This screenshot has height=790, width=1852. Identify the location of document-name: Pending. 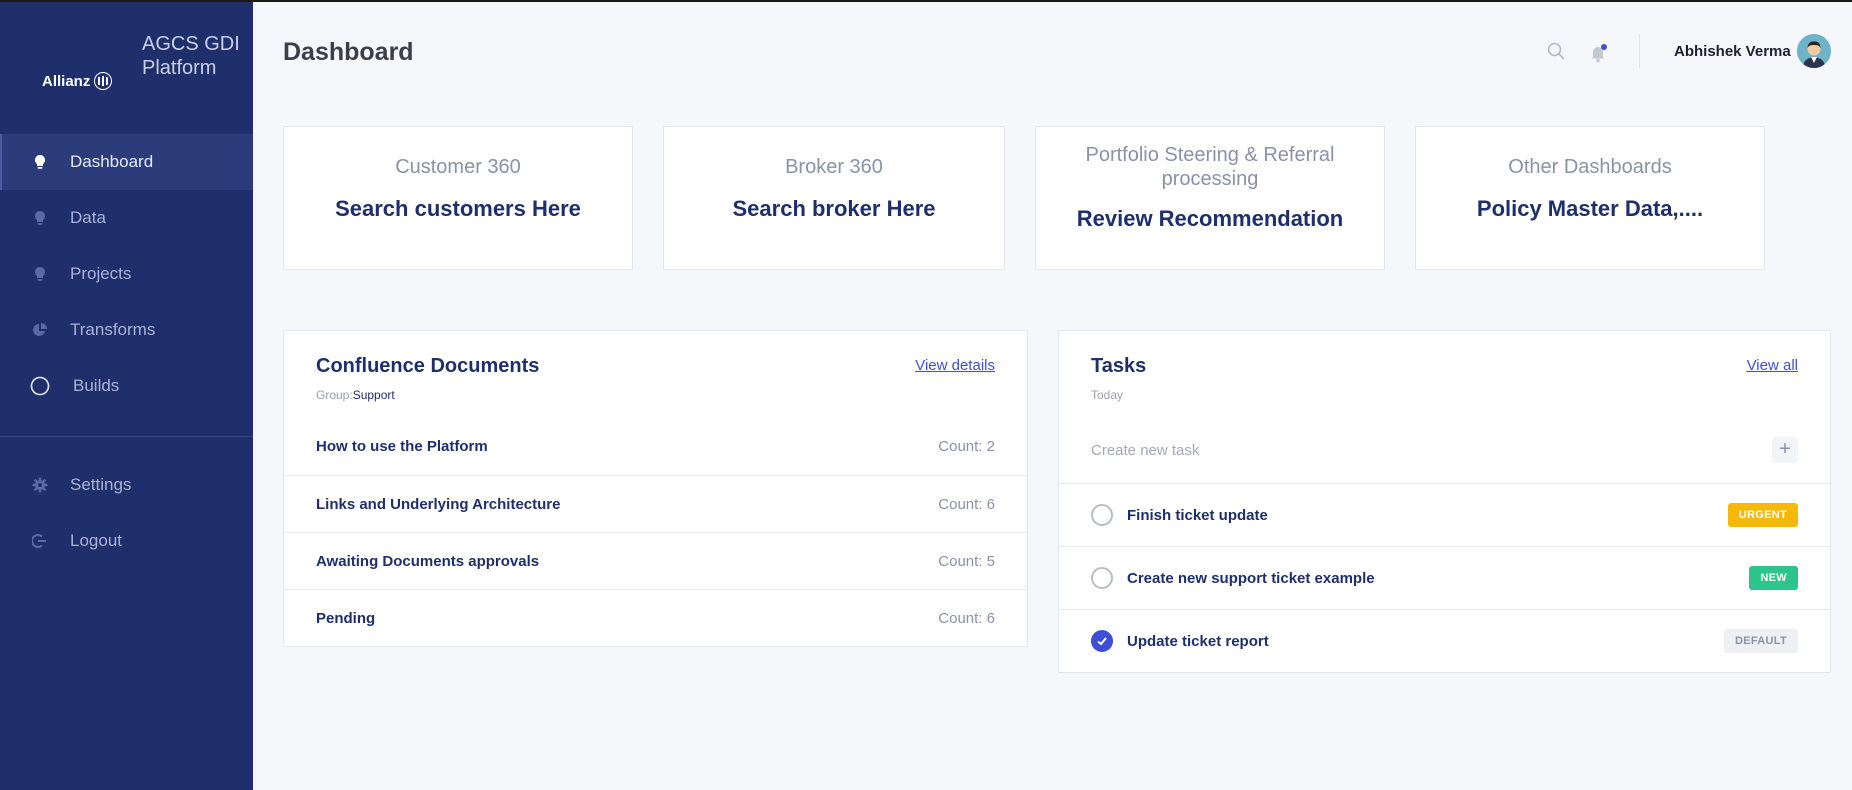
(346, 618).